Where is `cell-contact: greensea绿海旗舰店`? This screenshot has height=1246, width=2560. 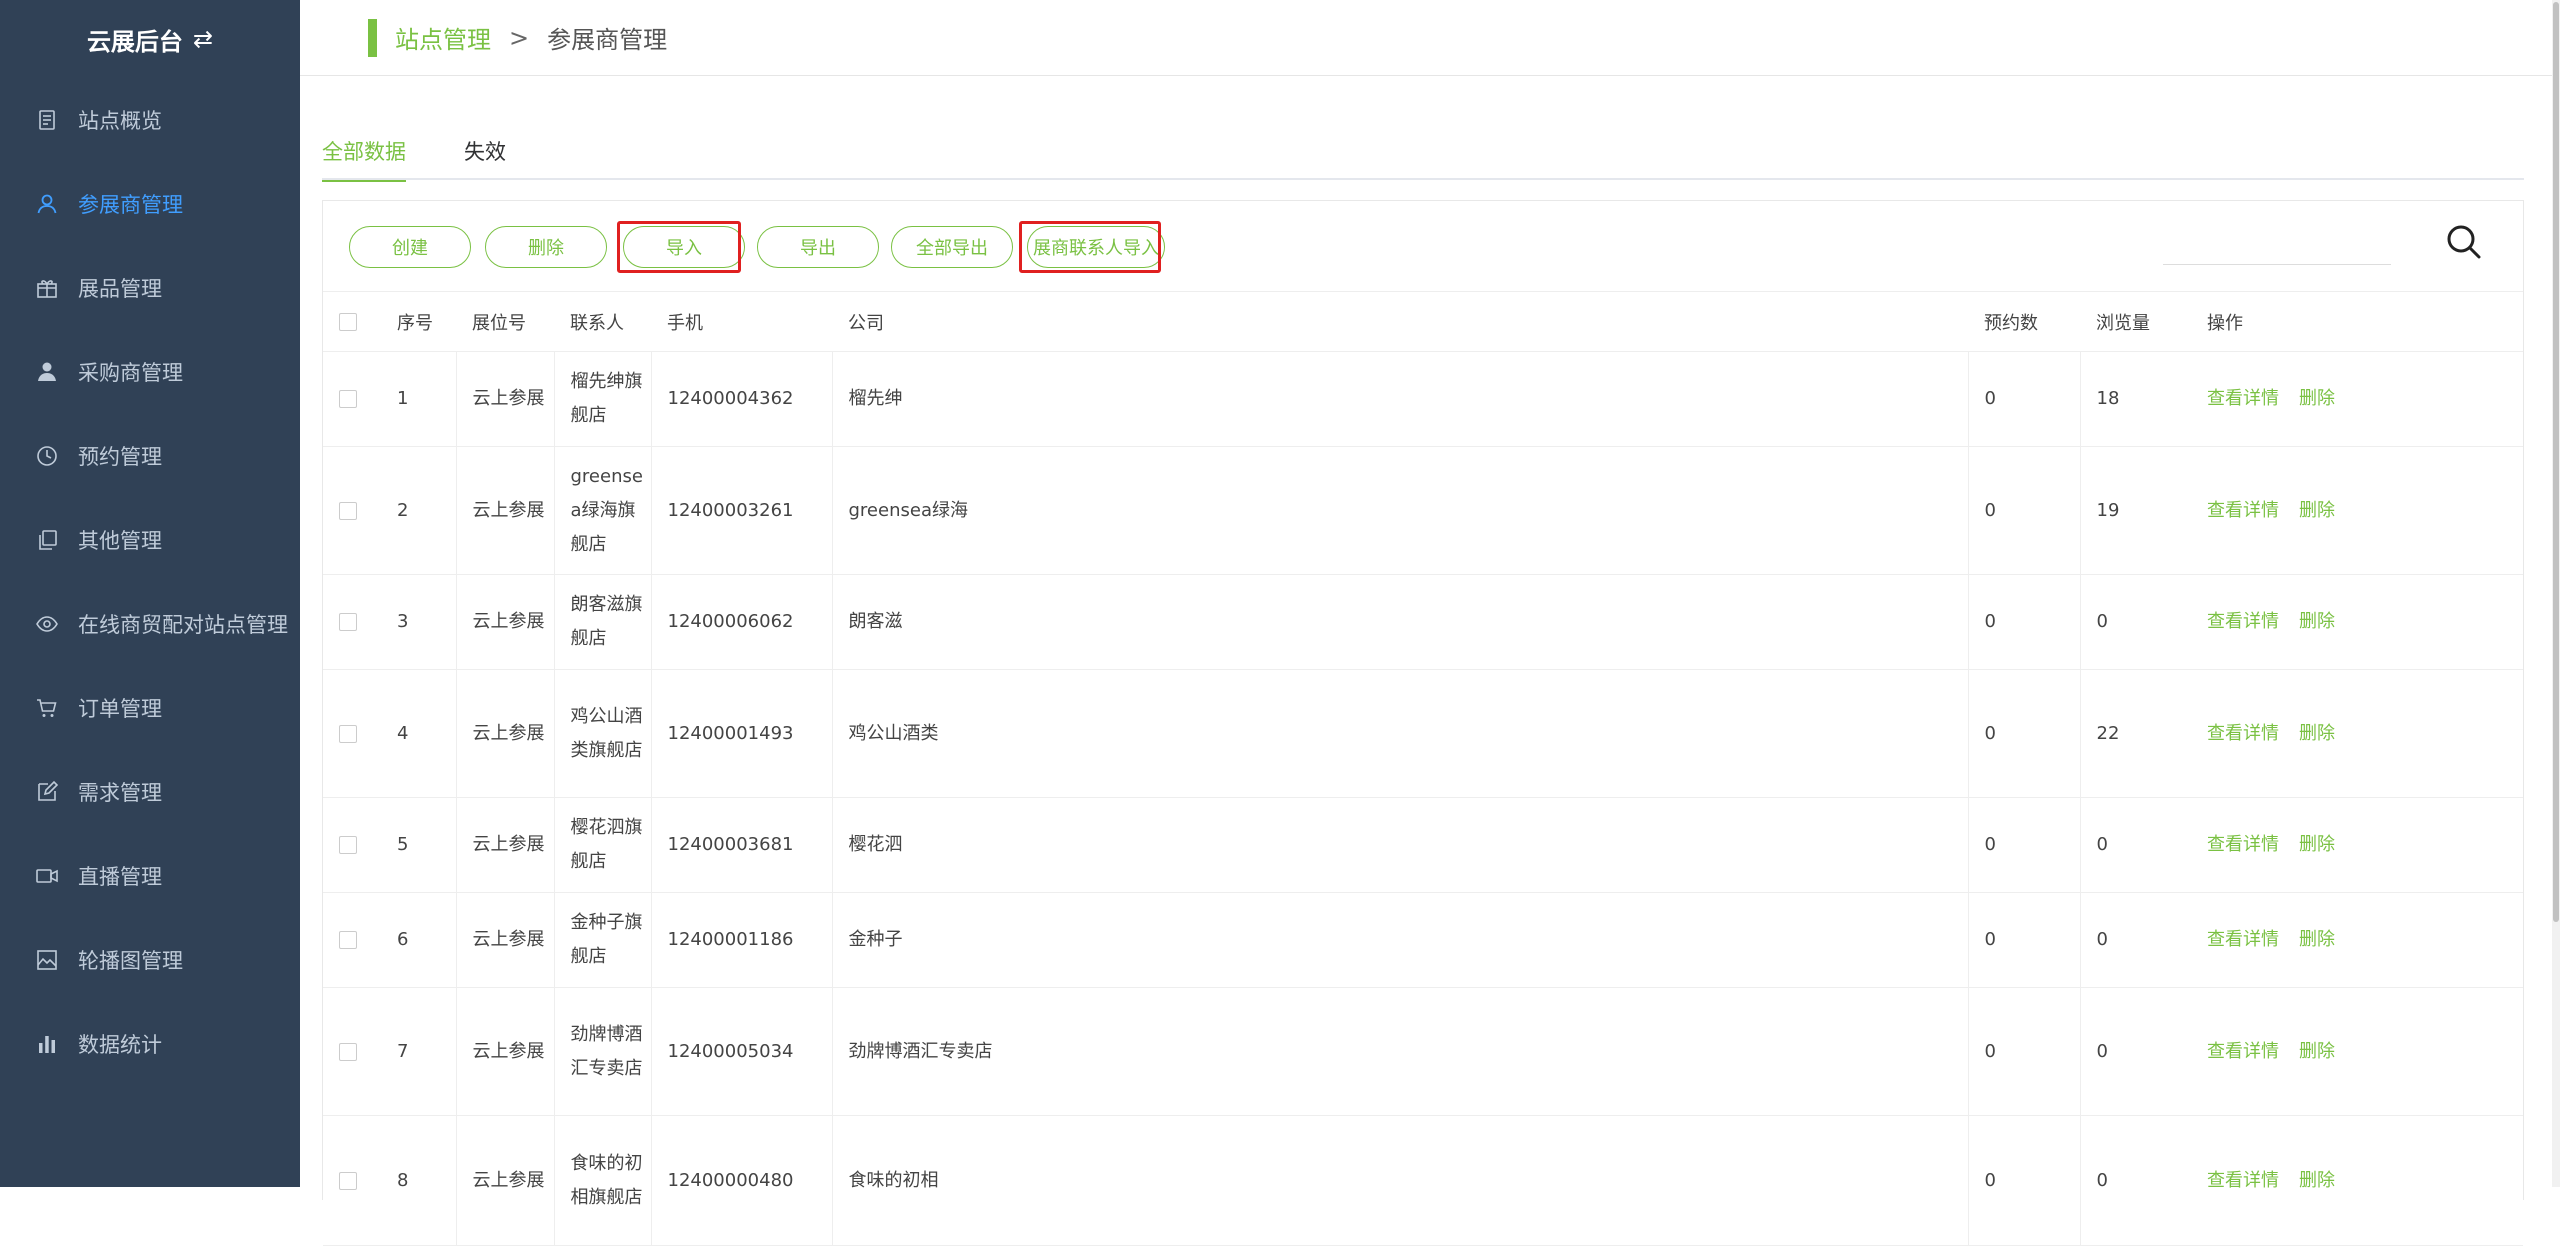 cell-contact: greensea绿海旗舰店 is located at coordinates (602, 510).